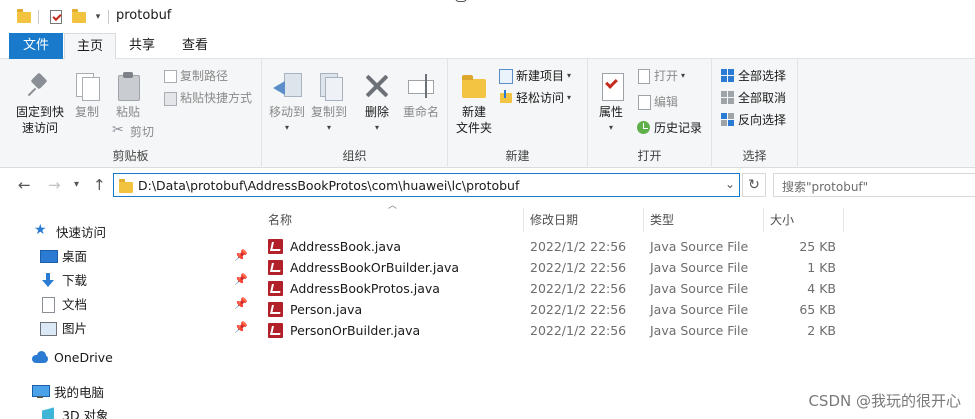 This screenshot has height=419, width=975. Describe the element at coordinates (817, 309) in the screenshot. I see `file-size: 65 KB` at that location.